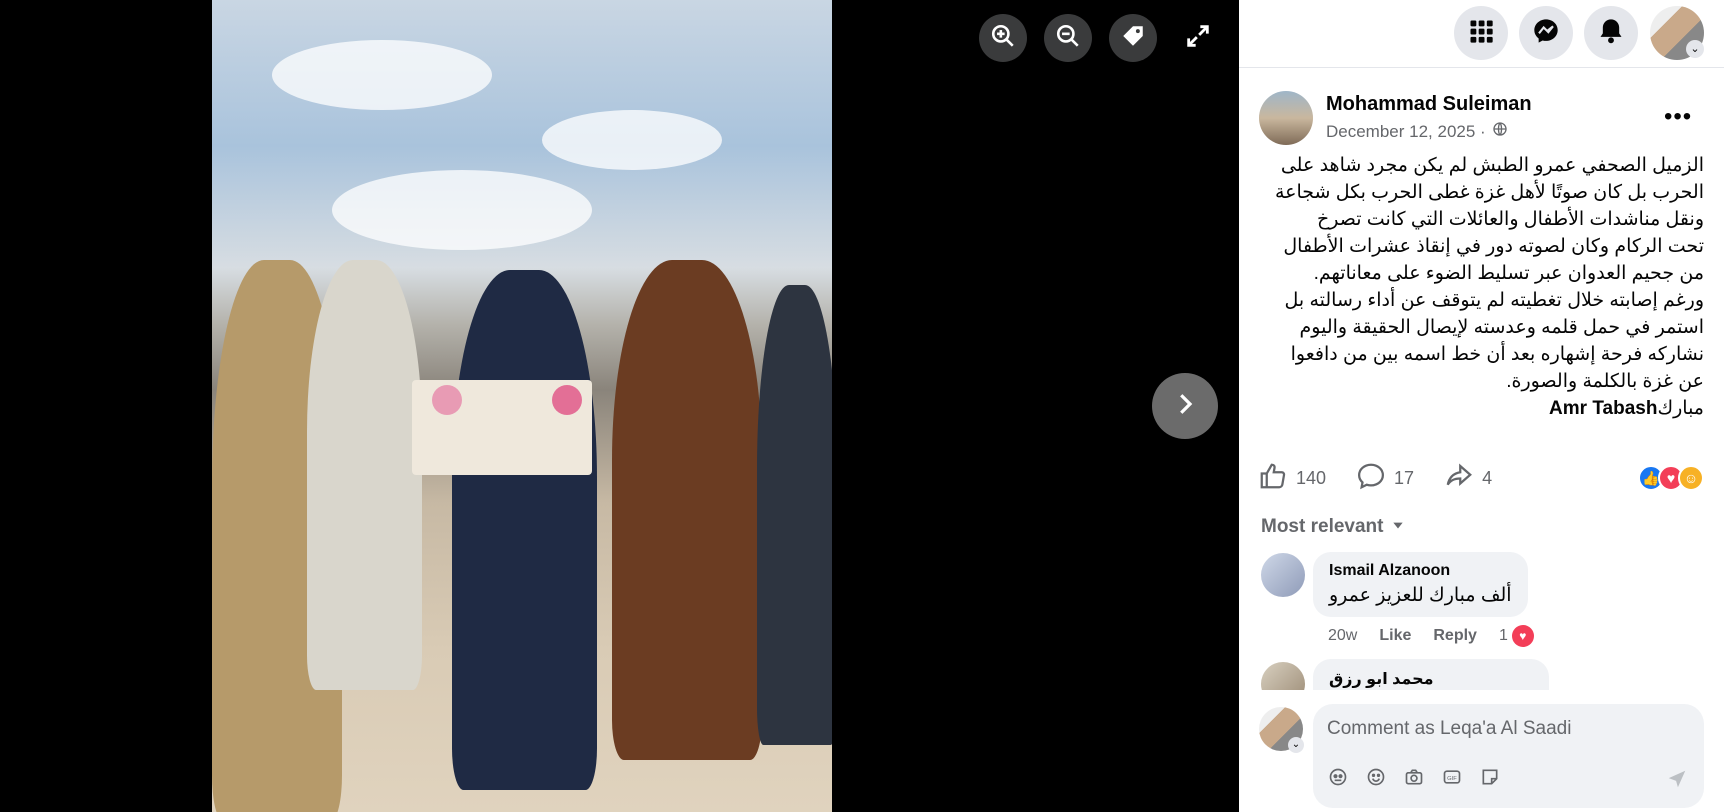  I want to click on messenger-icon, so click(1546, 33).